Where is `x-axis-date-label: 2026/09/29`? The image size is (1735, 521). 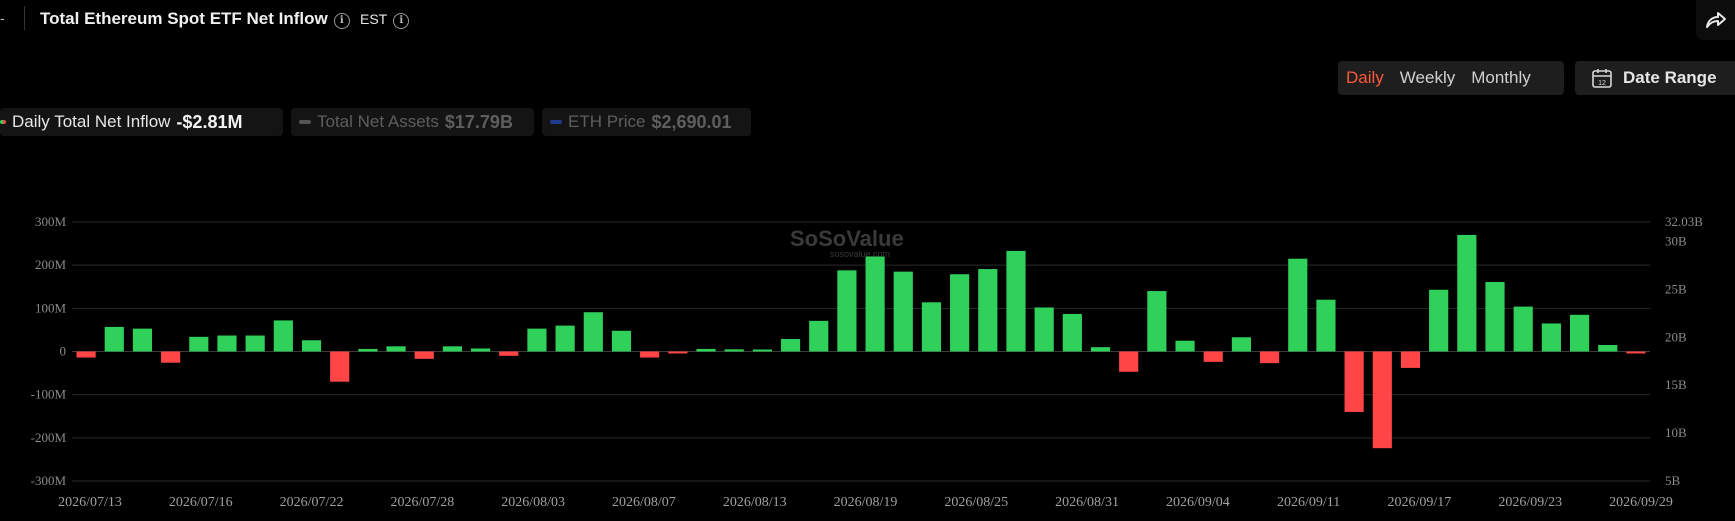 x-axis-date-label: 2026/09/29 is located at coordinates (1641, 502).